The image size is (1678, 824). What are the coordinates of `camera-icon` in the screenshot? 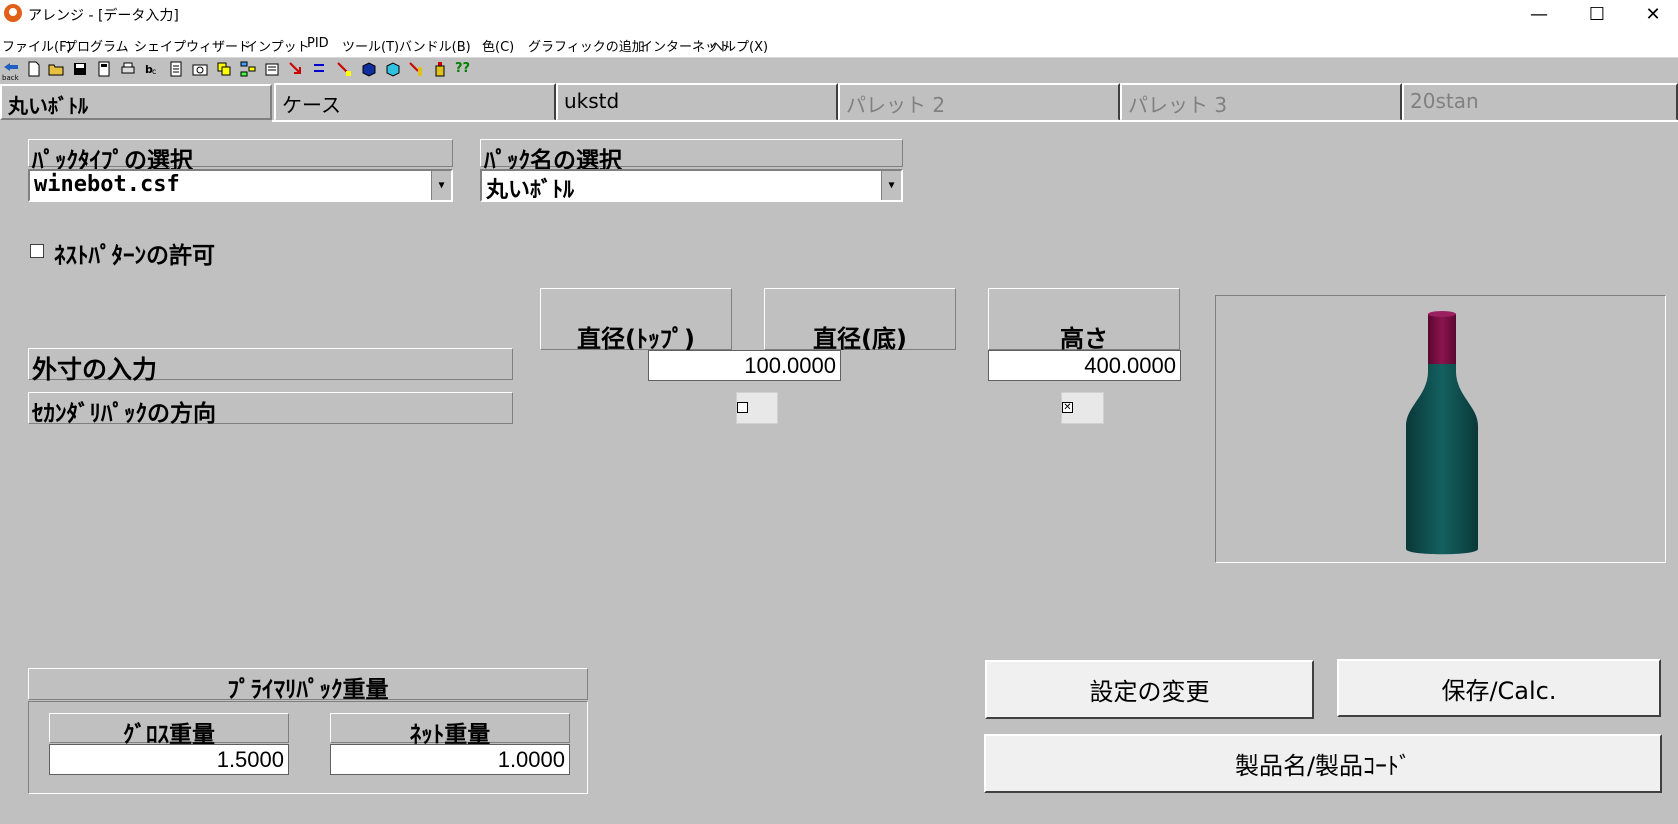 It's located at (200, 69).